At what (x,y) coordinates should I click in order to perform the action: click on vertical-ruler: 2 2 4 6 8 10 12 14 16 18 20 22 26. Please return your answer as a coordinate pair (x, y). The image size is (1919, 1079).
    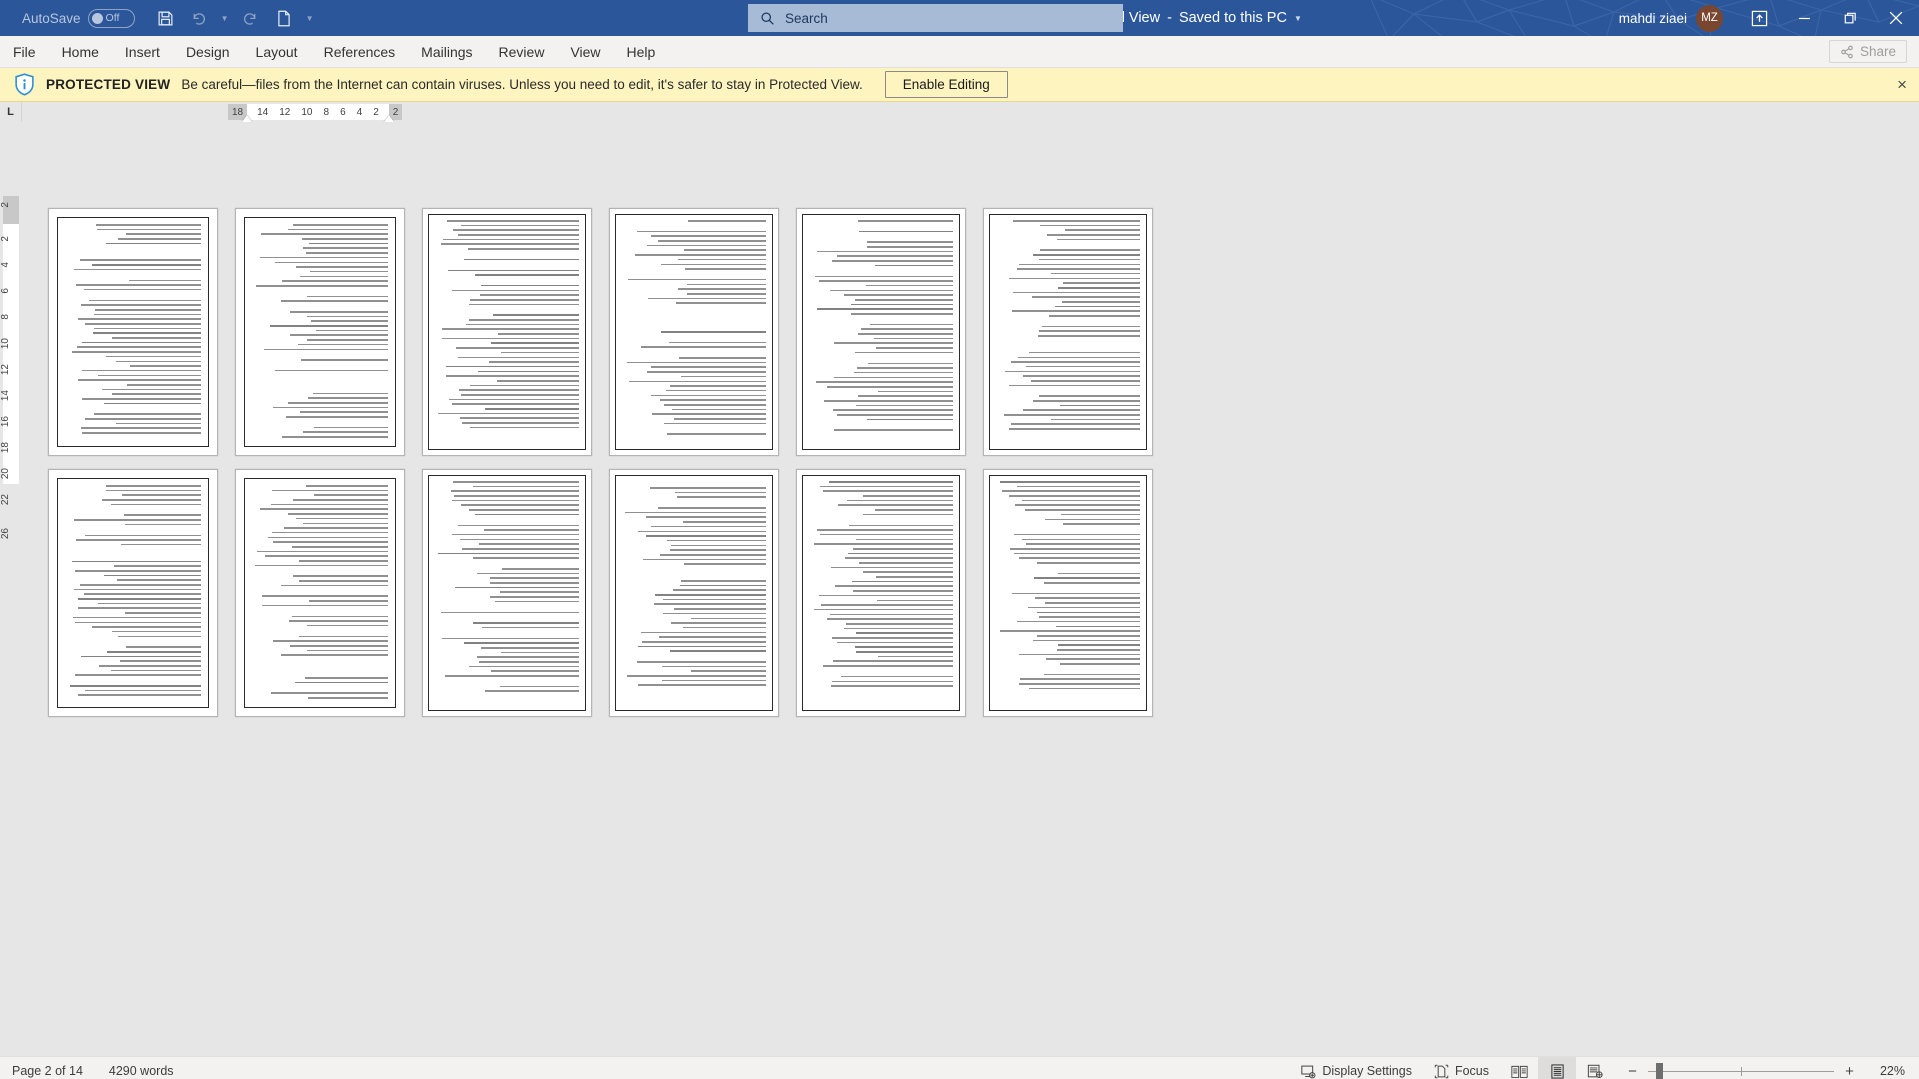
    Looking at the image, I should click on (11, 589).